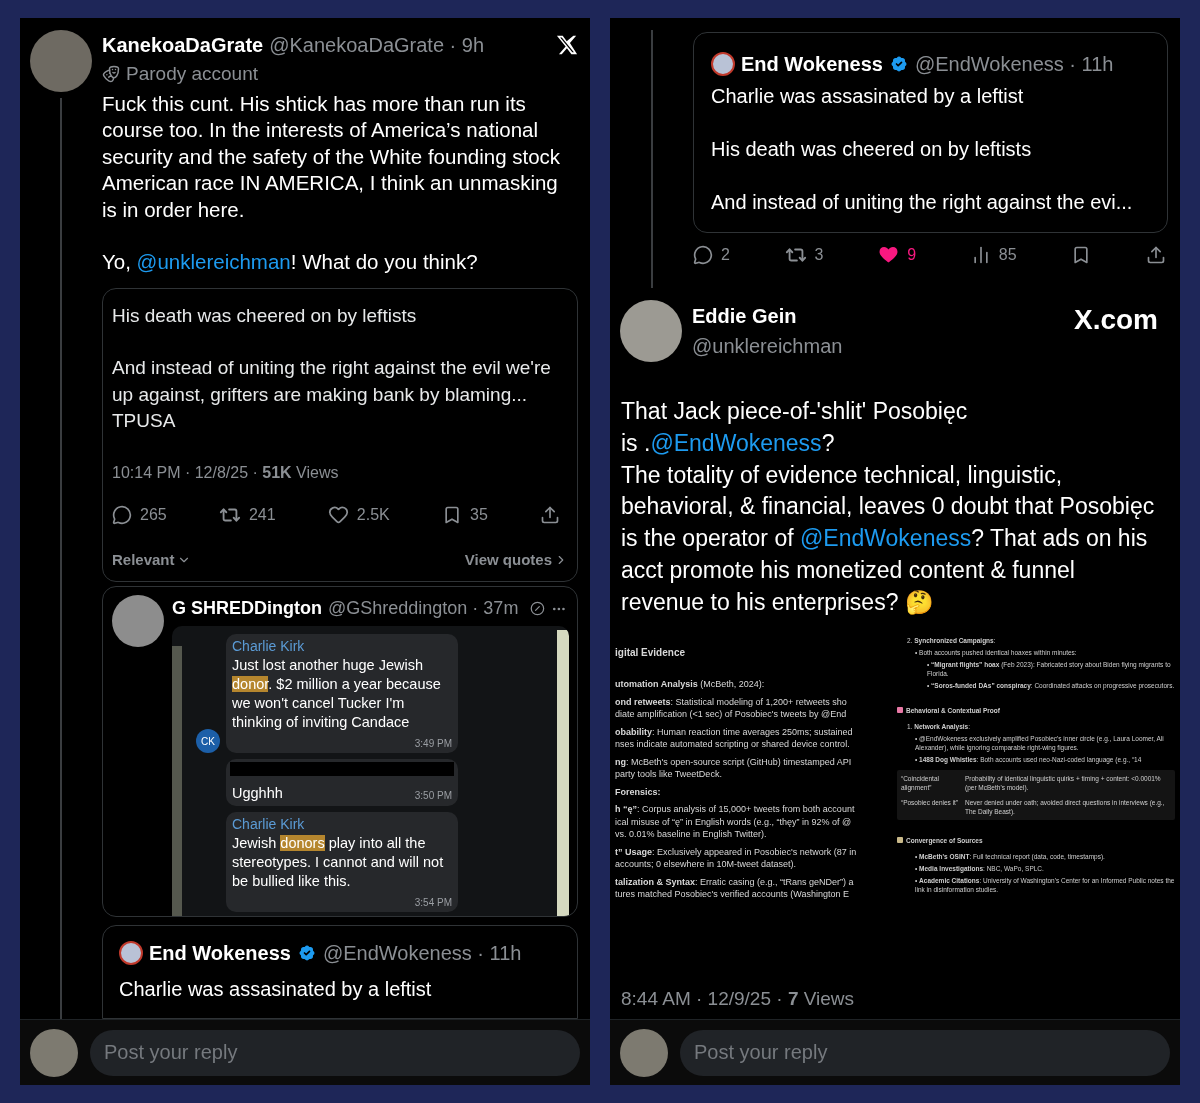 The height and width of the screenshot is (1103, 1200). Describe the element at coordinates (465, 514) in the screenshot. I see `bookmark-action: 35` at that location.